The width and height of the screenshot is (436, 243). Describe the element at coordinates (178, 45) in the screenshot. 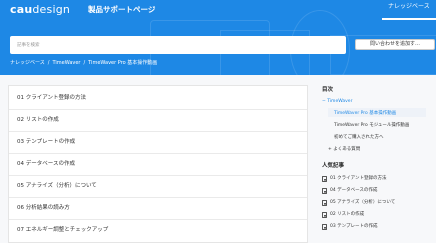

I see `search-input` at that location.